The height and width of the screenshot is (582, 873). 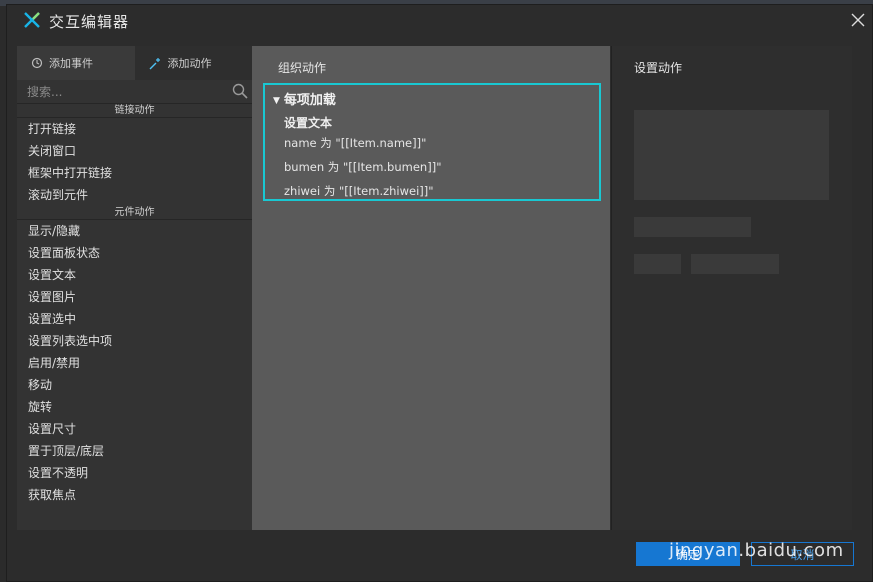 What do you see at coordinates (134, 495) in the screenshot?
I see `action-item: 获取焦点` at bounding box center [134, 495].